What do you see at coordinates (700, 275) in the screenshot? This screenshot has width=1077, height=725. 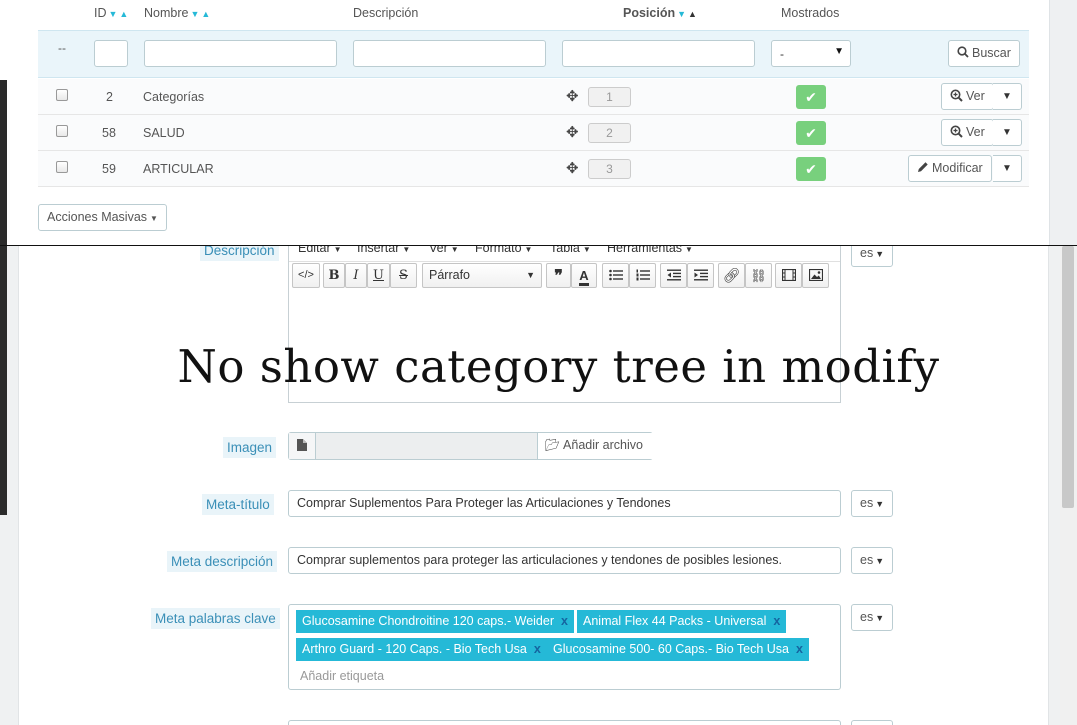 I see `indent-icon` at bounding box center [700, 275].